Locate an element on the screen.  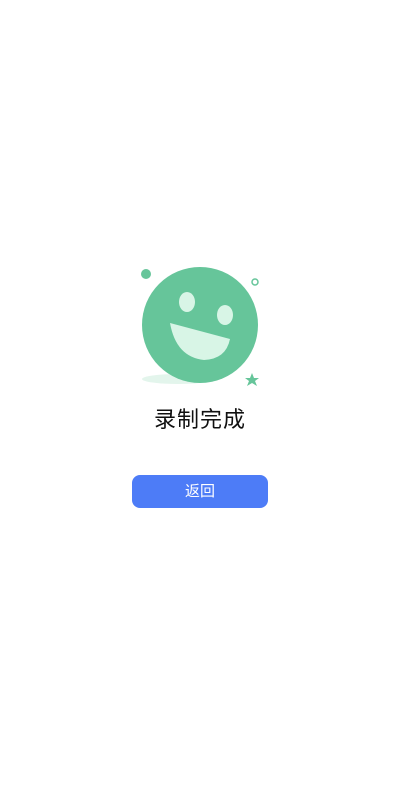
back-button: 返回 is located at coordinates (200, 491).